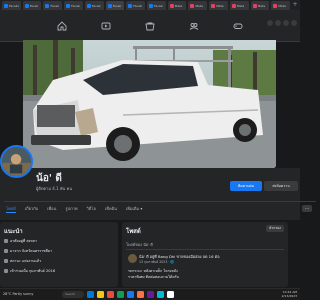 This screenshot has width=320, height=300. Describe the element at coordinates (13, 231) in the screenshot. I see `intro-title: แนะนำ` at that location.